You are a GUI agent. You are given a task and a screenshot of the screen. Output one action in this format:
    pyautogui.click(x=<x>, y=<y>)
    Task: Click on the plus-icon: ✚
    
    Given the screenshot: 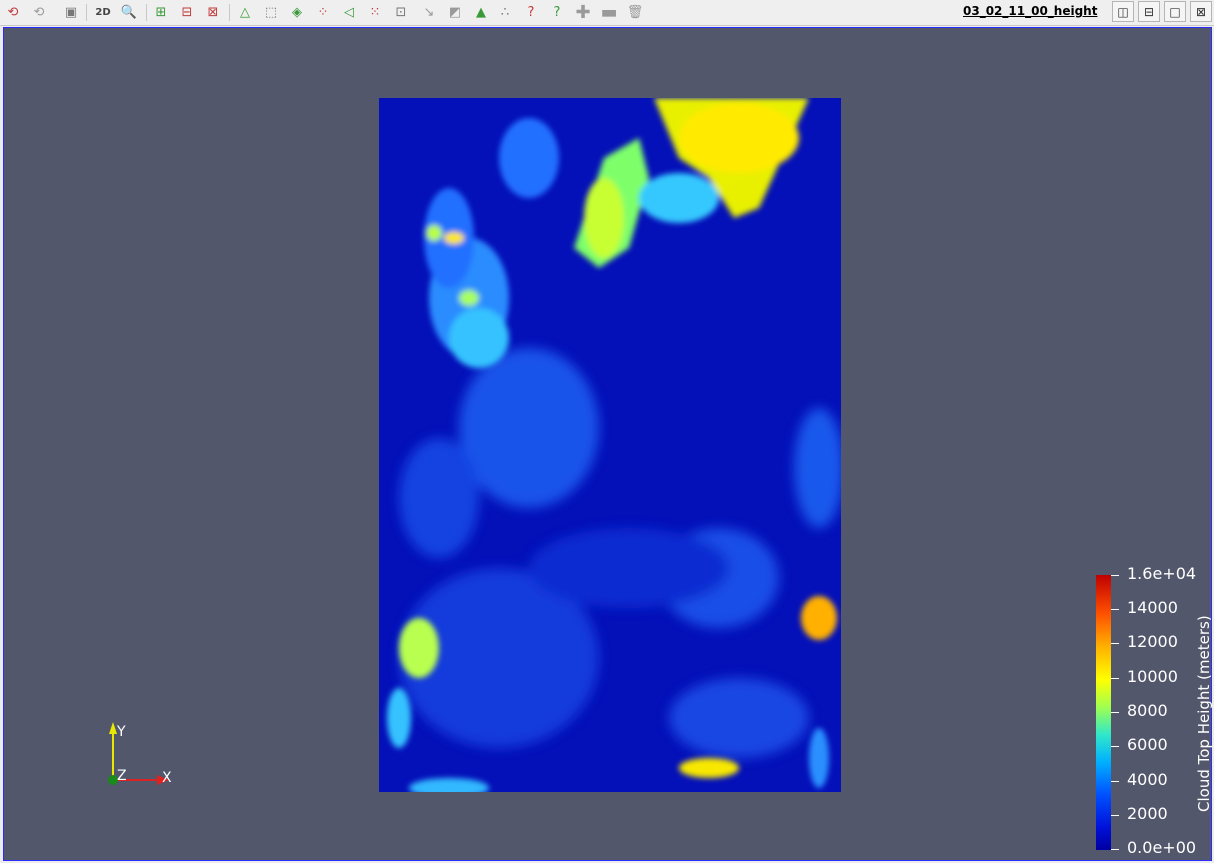 What is the action you would take?
    pyautogui.click(x=583, y=12)
    